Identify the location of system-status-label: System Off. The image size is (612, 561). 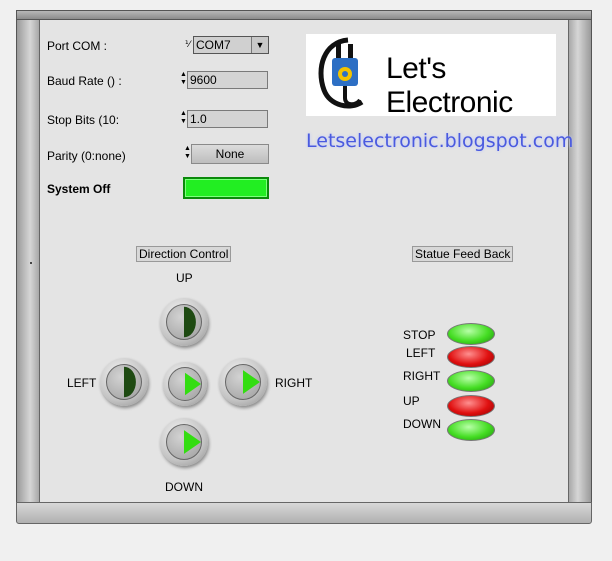
(79, 189).